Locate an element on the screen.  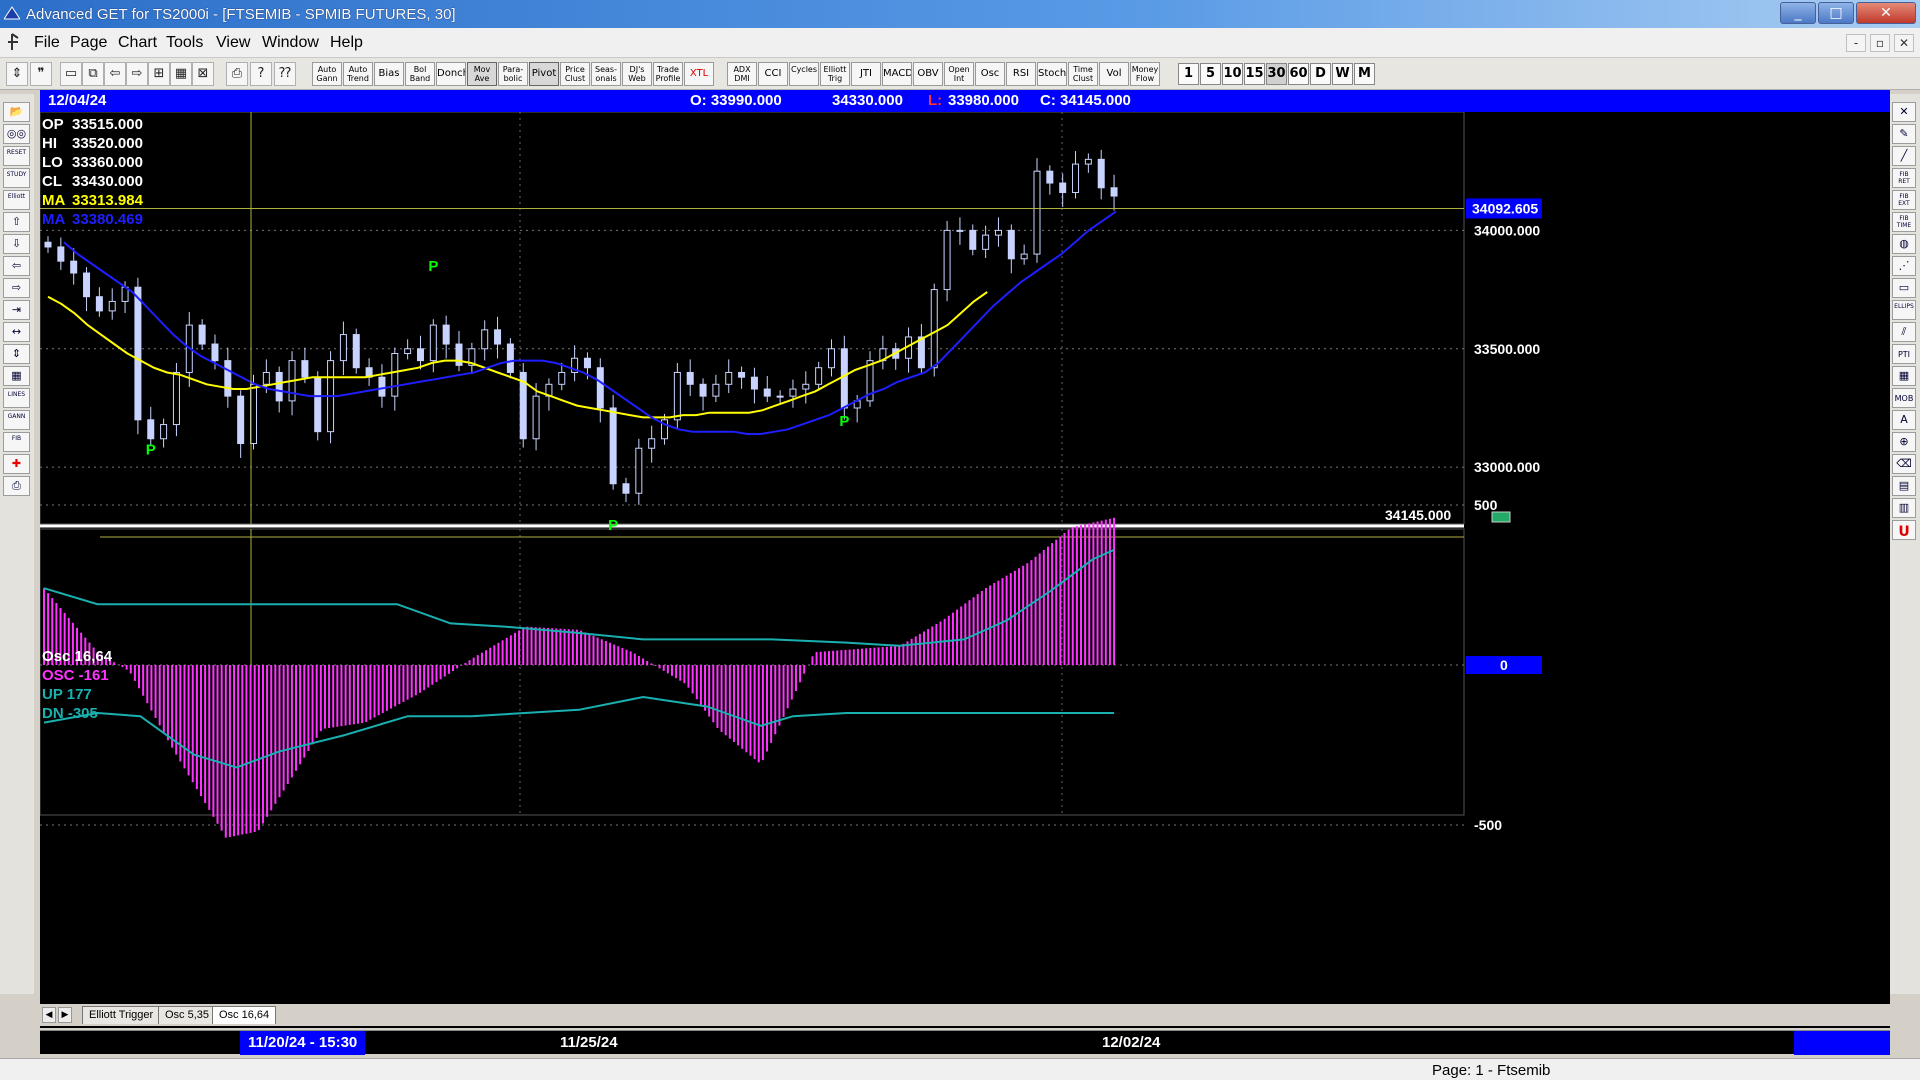
study-button-stoch: Stoch is located at coordinates (1052, 74).